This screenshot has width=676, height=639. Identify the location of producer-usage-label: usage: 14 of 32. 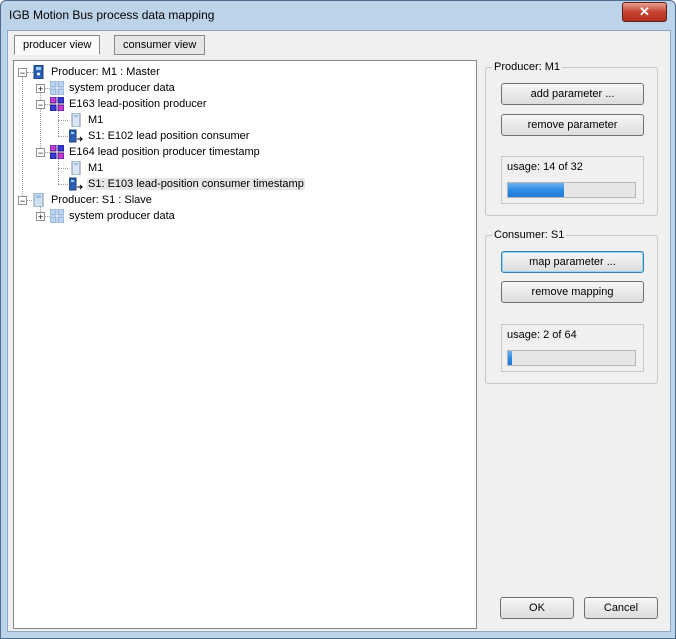
(545, 167).